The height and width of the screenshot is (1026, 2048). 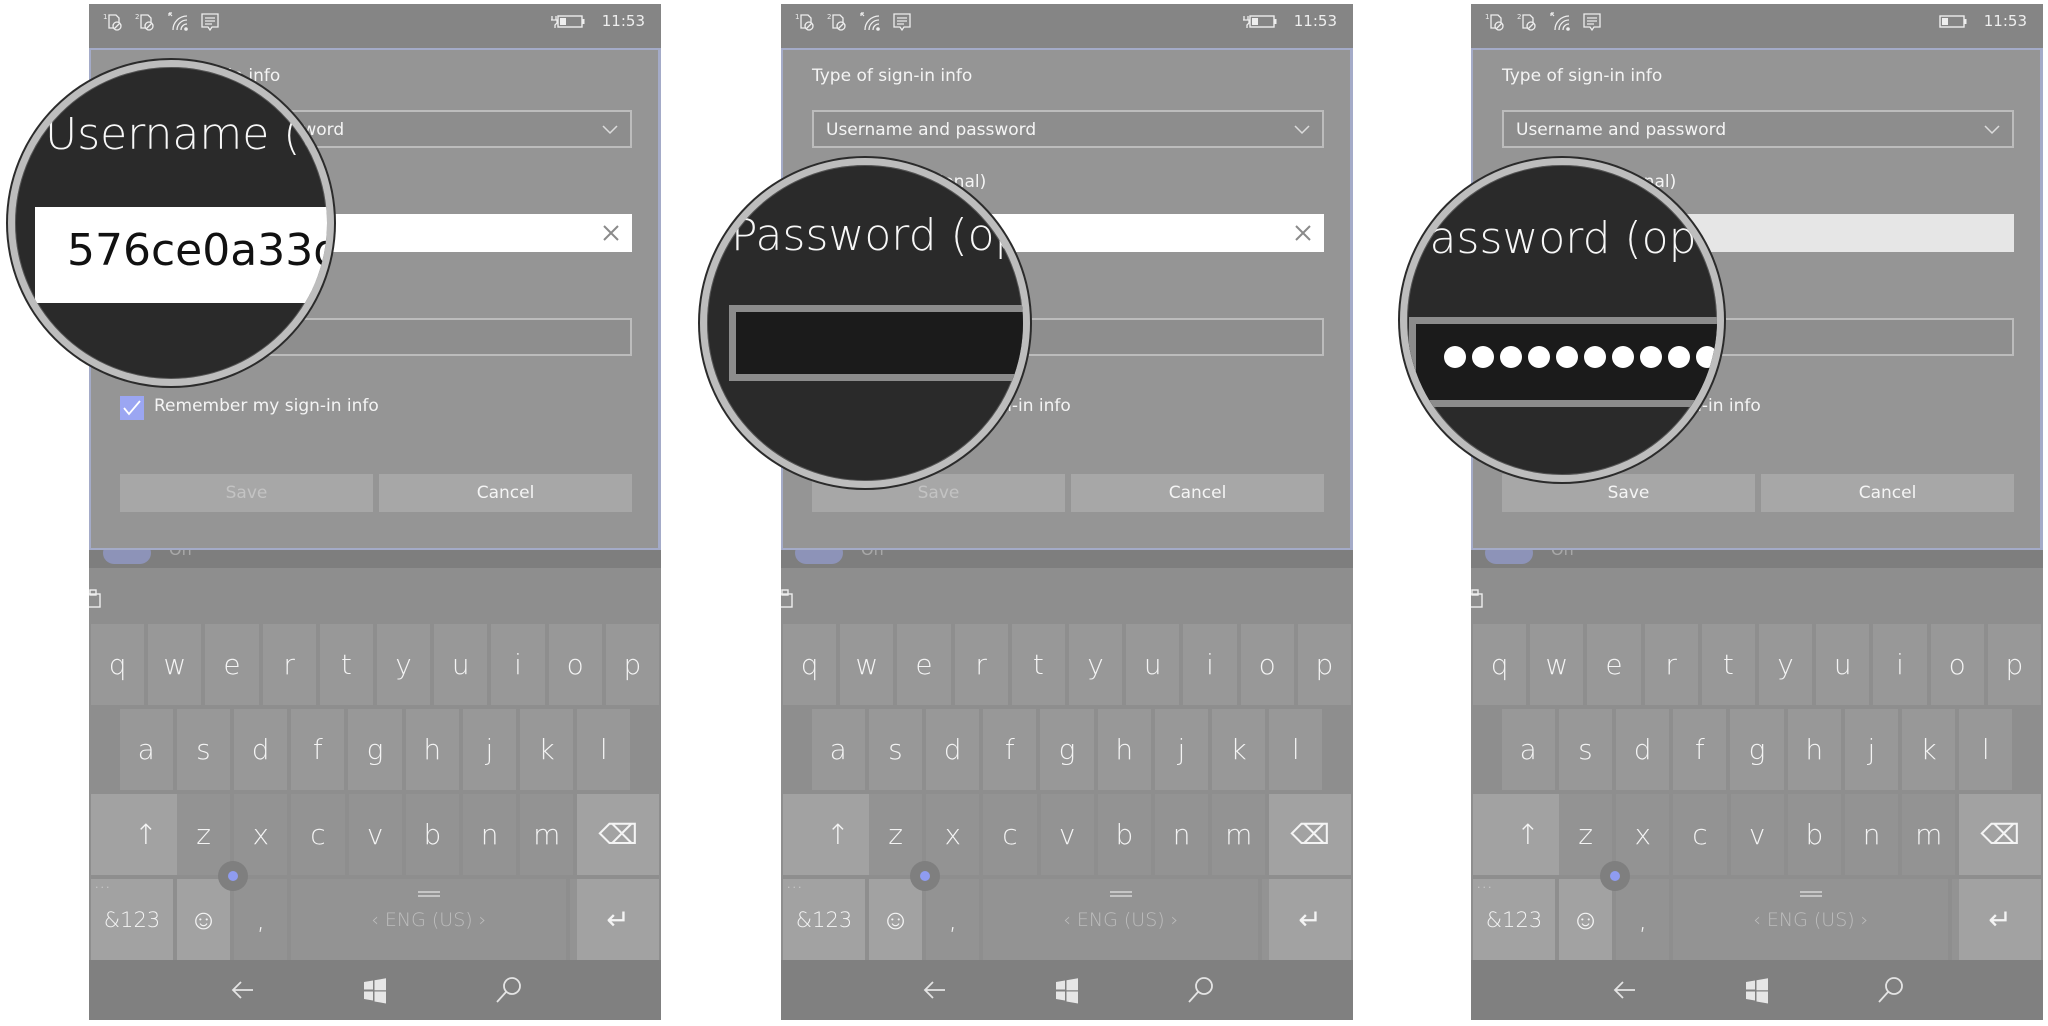 What do you see at coordinates (2014, 664) in the screenshot?
I see `key-p: p` at bounding box center [2014, 664].